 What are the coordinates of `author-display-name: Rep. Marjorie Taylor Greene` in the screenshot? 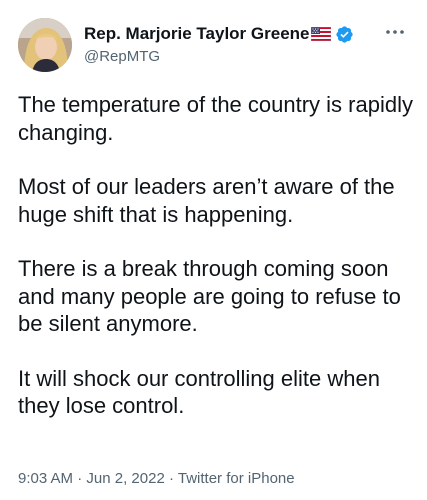 It's located at (196, 34).